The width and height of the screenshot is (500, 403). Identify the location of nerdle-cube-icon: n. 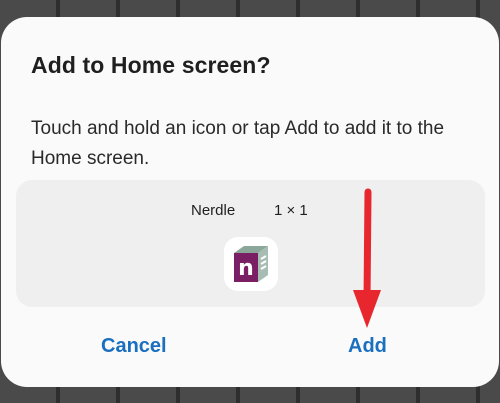
(251, 264).